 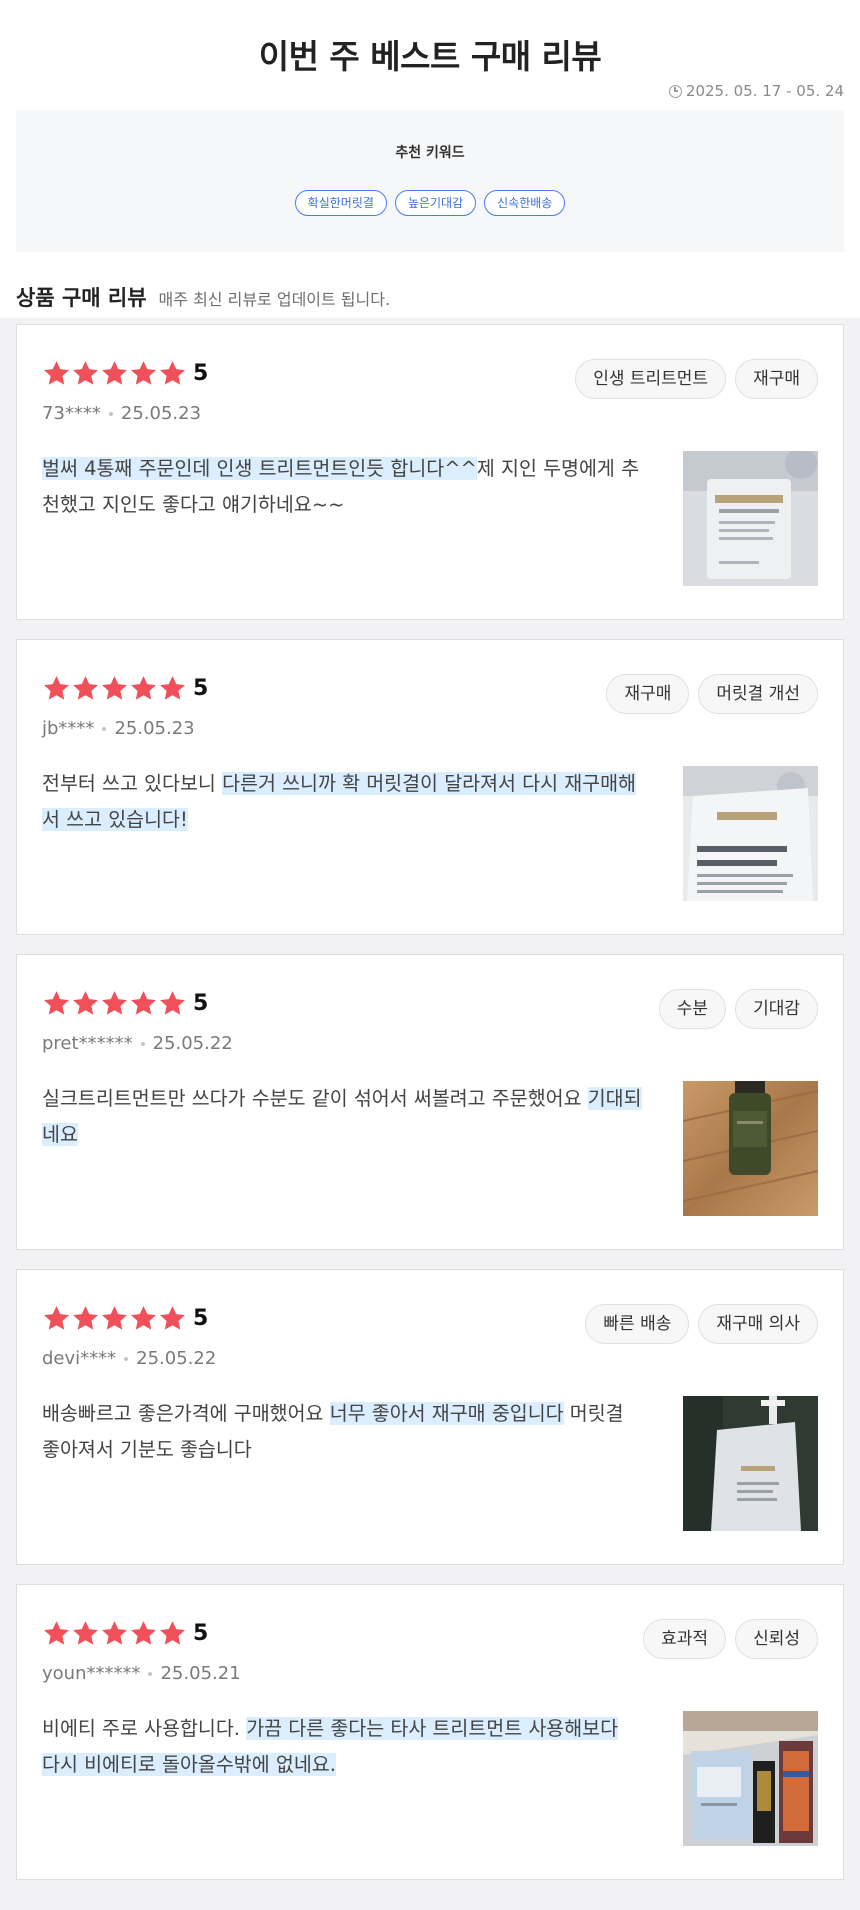 I want to click on keyword-chip: 높은기대감, so click(x=435, y=203).